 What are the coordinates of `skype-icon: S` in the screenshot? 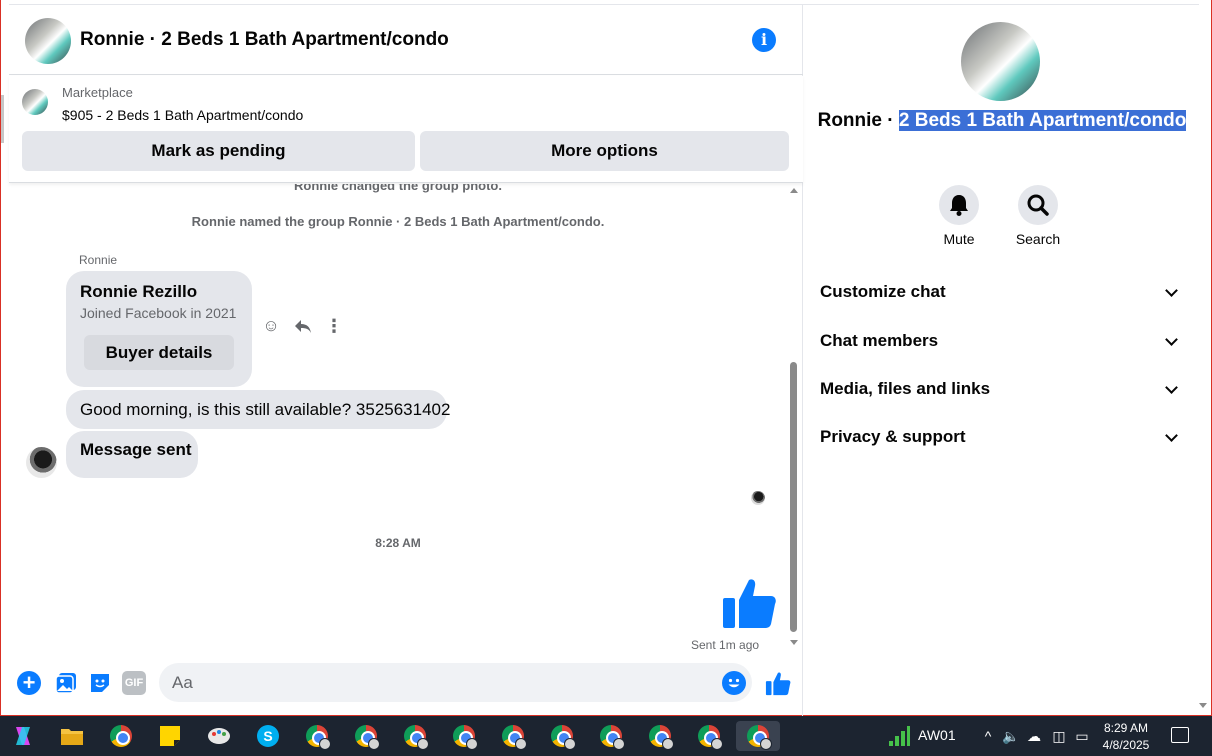 It's located at (268, 736).